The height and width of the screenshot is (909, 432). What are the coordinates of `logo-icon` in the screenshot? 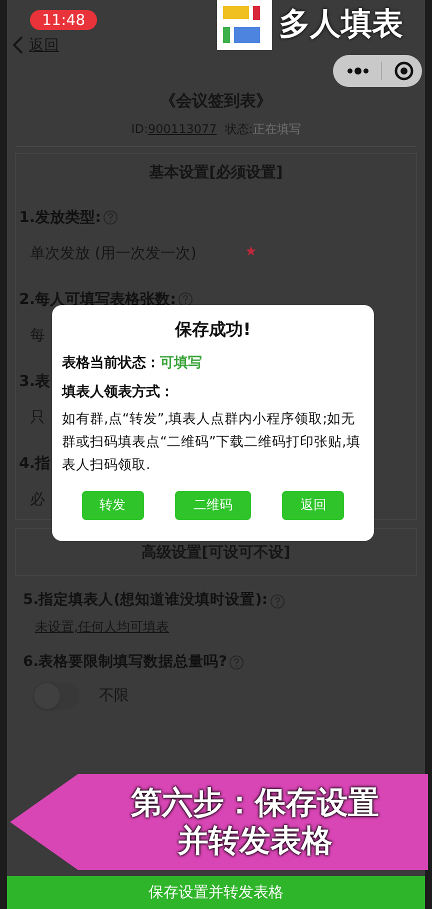 It's located at (244, 25).